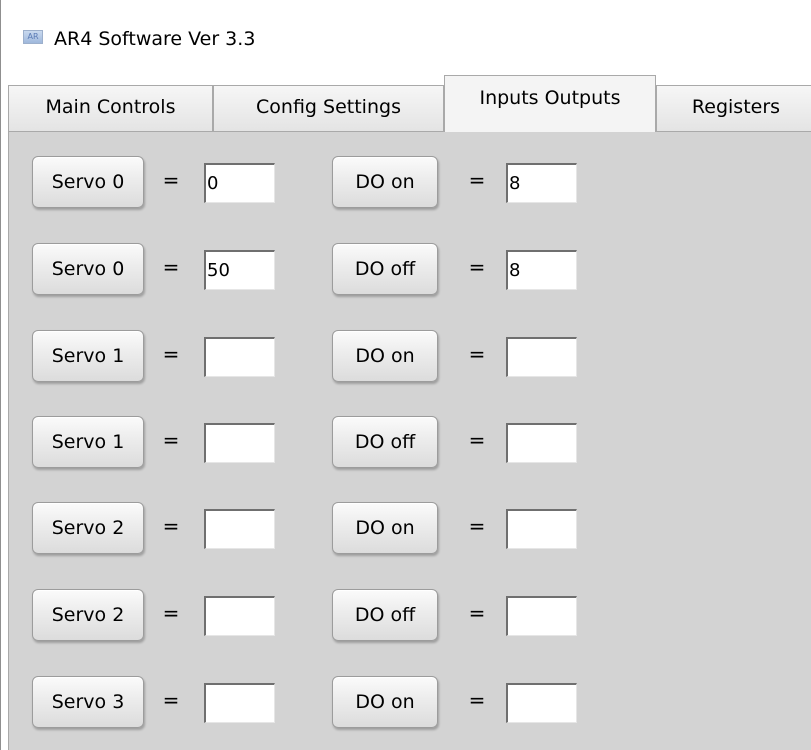 The height and width of the screenshot is (750, 811). Describe the element at coordinates (328, 108) in the screenshot. I see `tab-config-settings: Config Settings` at that location.